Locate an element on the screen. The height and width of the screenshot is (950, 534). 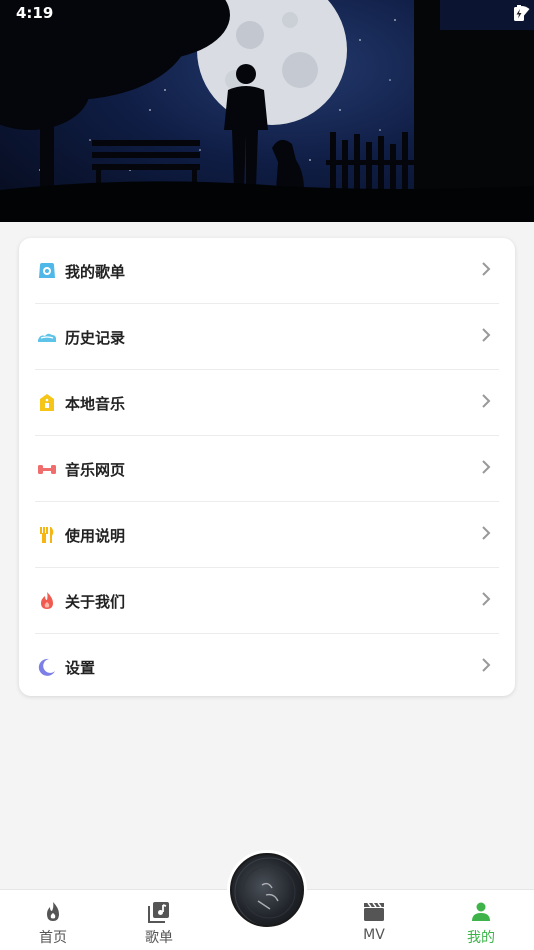
album-disc-icon is located at coordinates (267, 890).